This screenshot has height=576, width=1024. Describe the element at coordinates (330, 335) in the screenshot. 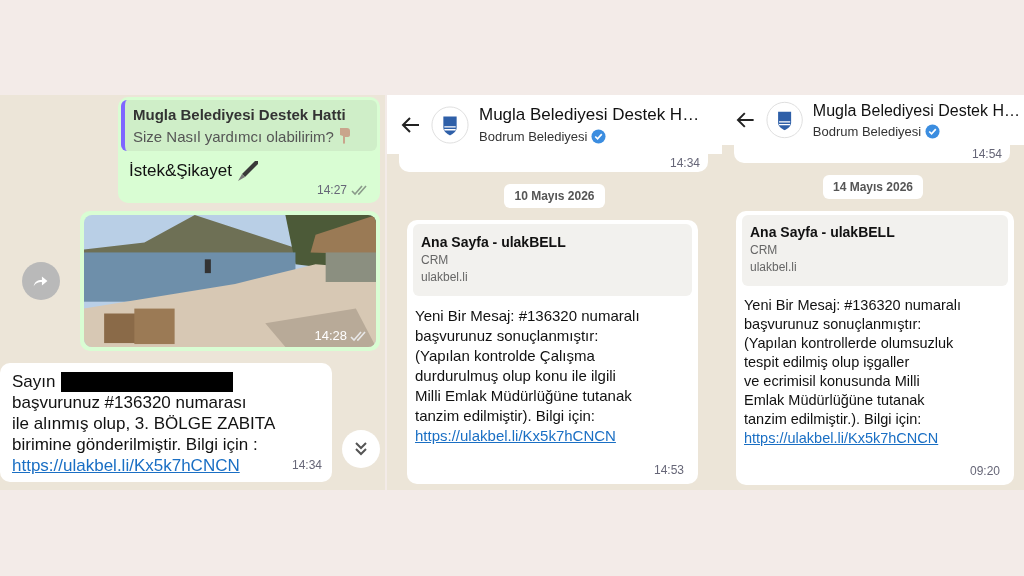

I see `message-time: 14:28` at that location.